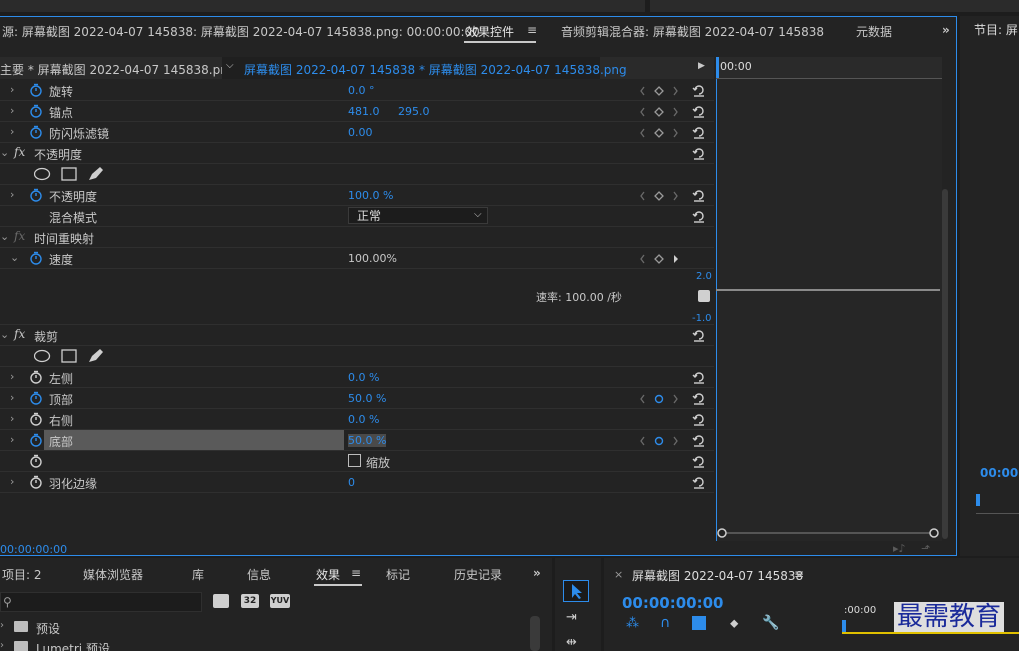 The image size is (1019, 651). I want to click on accelerated-effects-icon, so click(221, 601).